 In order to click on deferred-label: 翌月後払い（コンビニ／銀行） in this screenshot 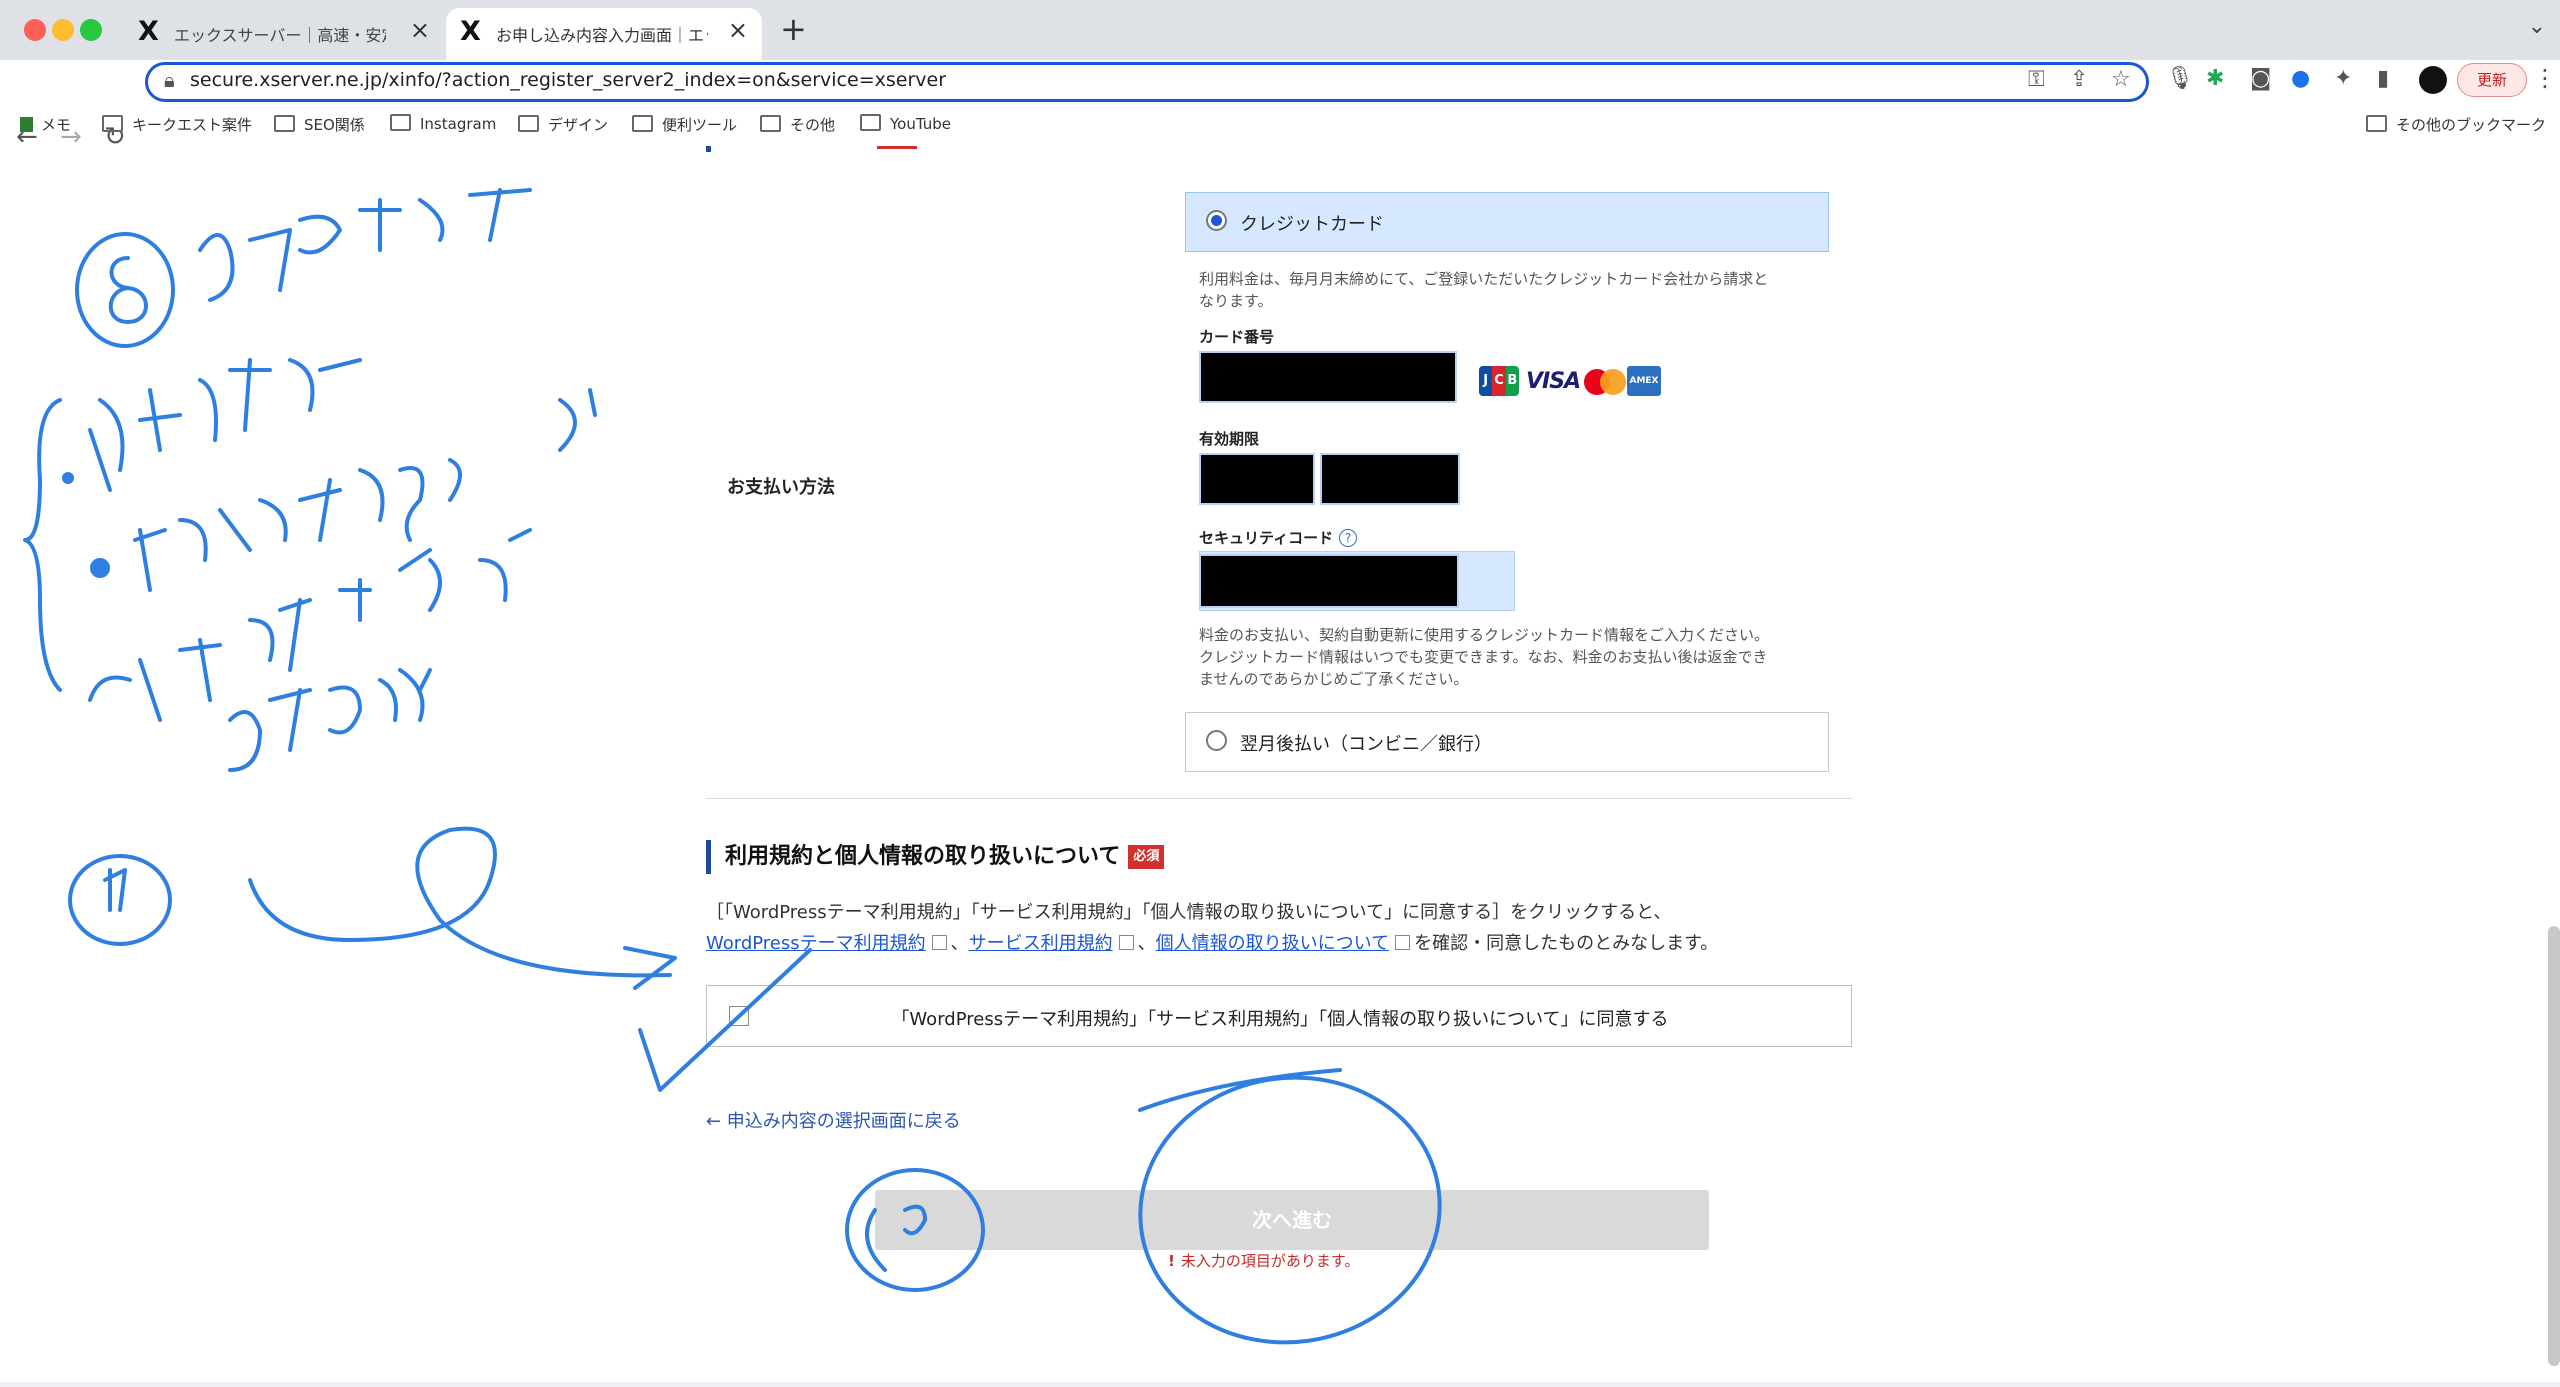, I will do `click(1366, 744)`.